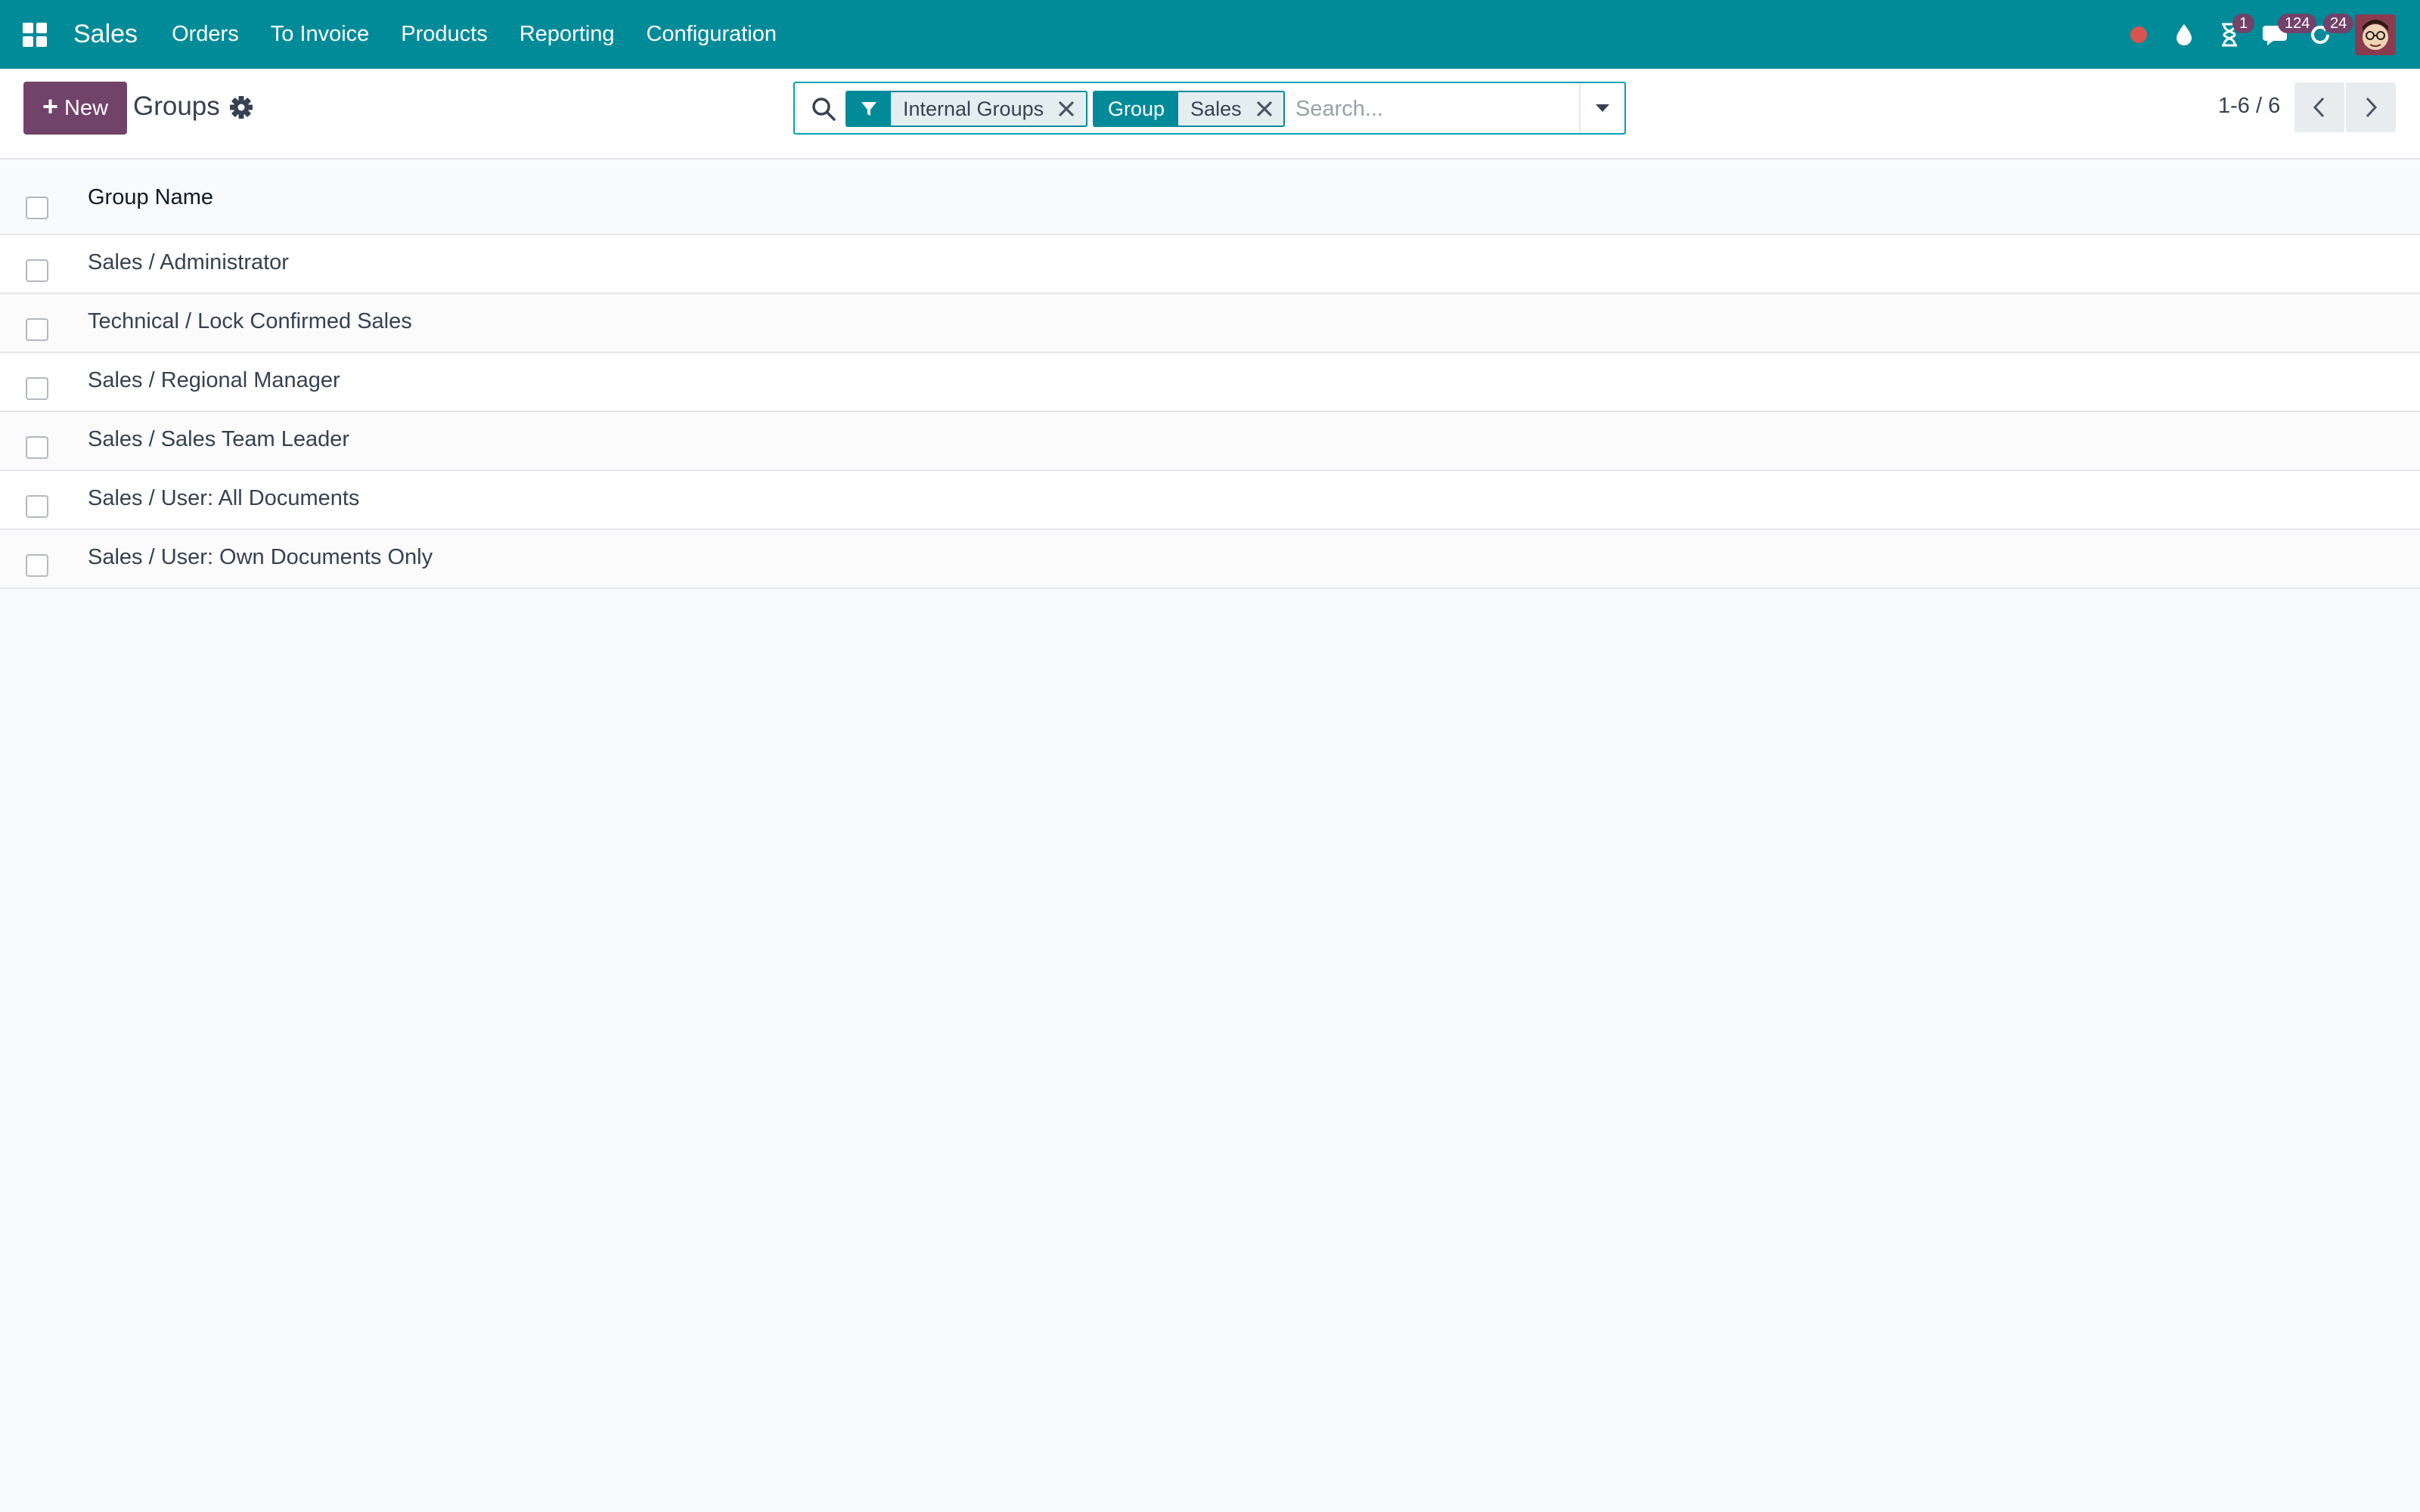 The height and width of the screenshot is (1512, 2420). Describe the element at coordinates (1210, 500) in the screenshot. I see `table-row: Sales / User: All Documents` at that location.